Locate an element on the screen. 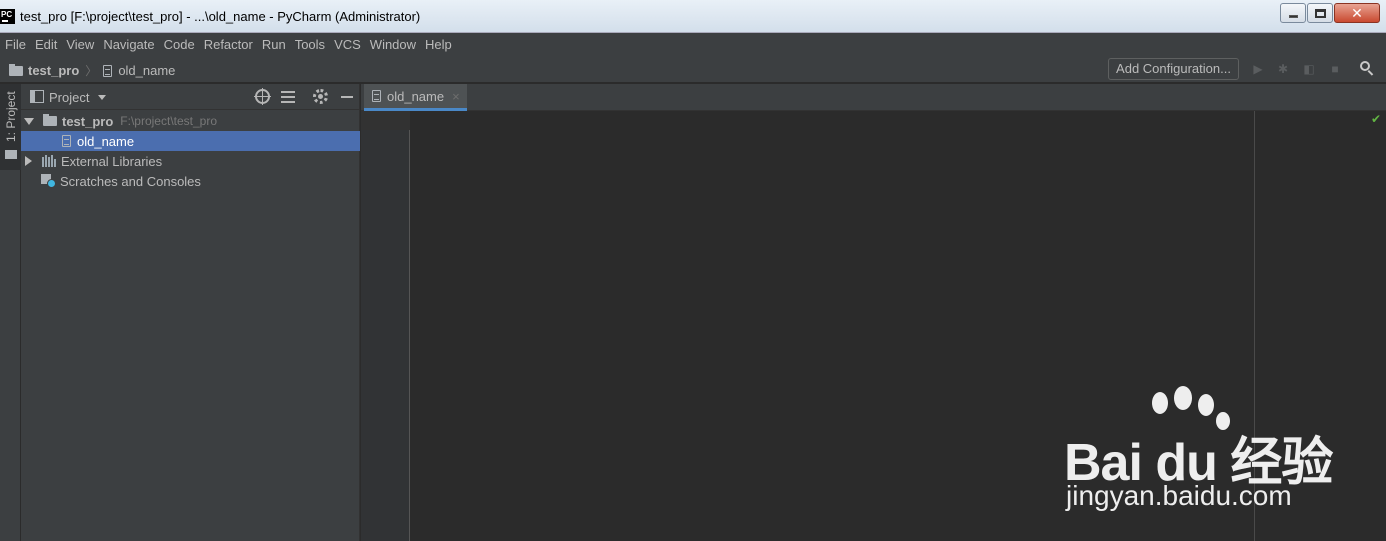 Image resolution: width=1386 pixels, height=541 pixels. chevron-down-icon is located at coordinates (102, 97).